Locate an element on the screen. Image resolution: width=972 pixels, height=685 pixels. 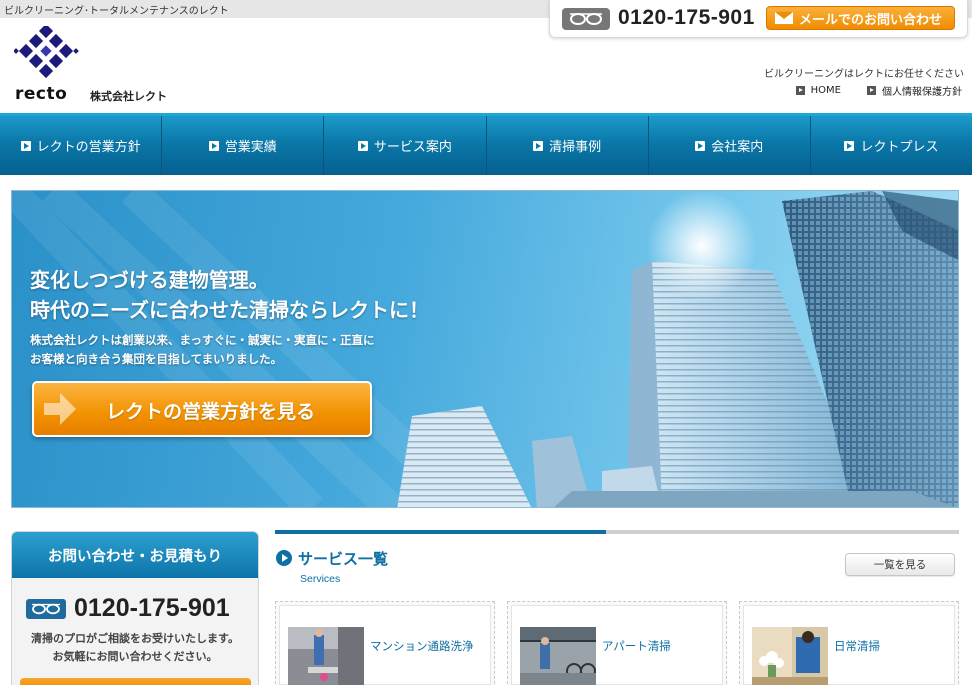
mail-inquiry-label: メールでのお問い合わせ is located at coordinates (871, 20).